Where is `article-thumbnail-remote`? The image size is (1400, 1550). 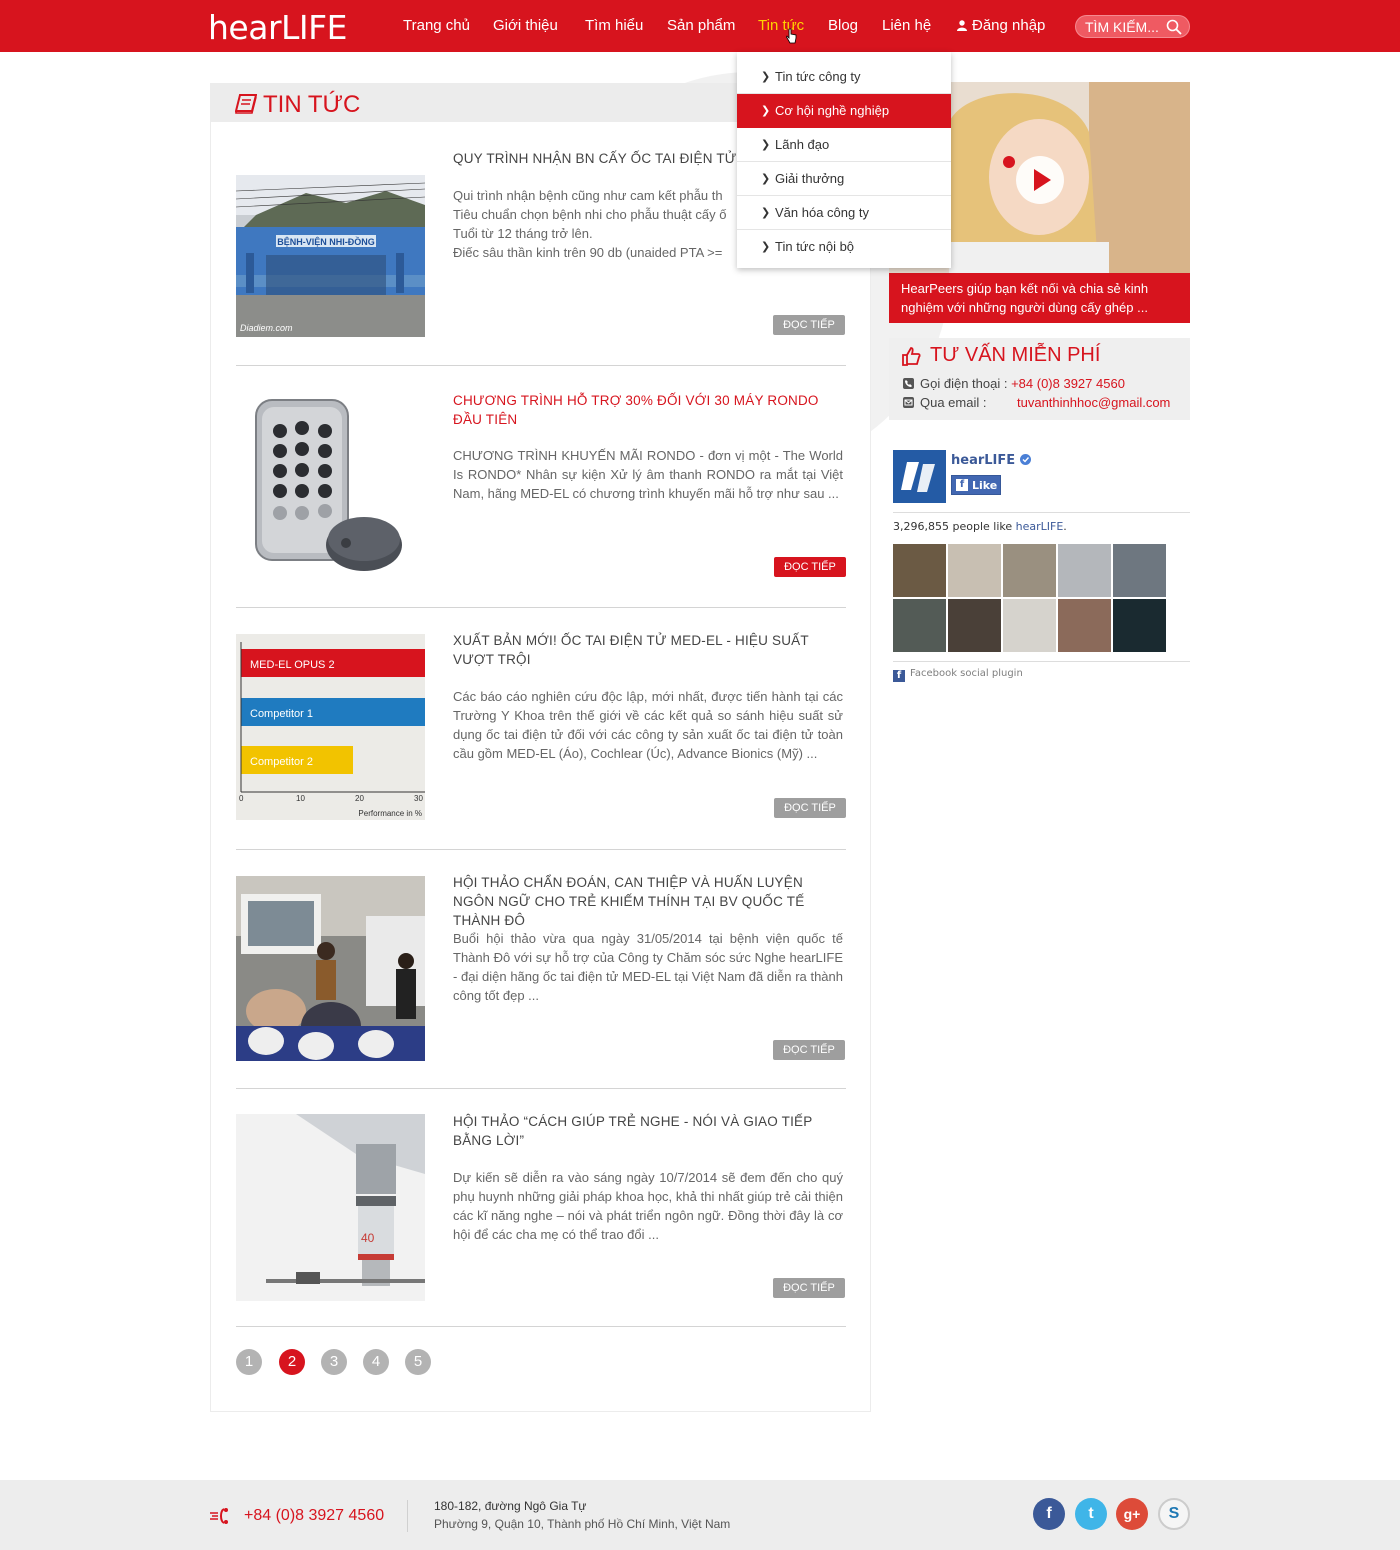
article-thumbnail-remote is located at coordinates (330, 487).